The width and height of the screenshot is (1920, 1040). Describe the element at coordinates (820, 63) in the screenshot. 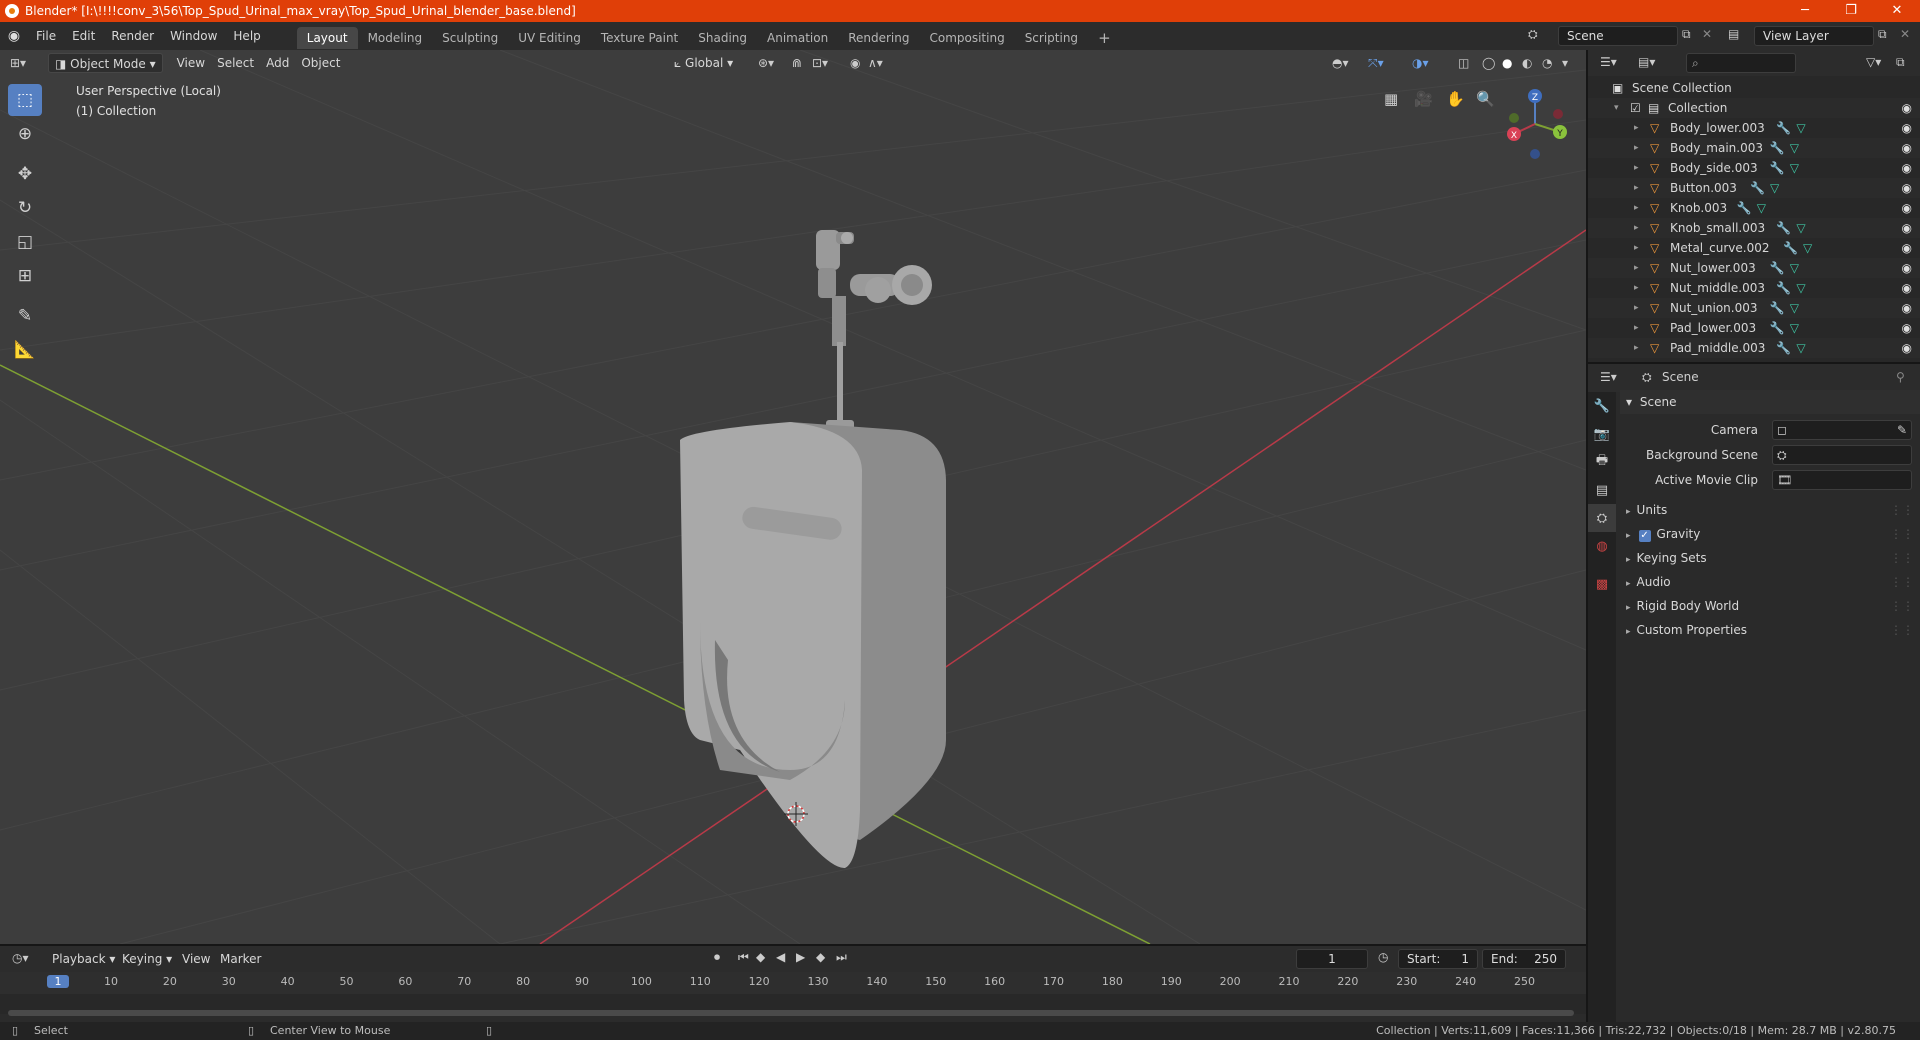

I see `snap-target-icon: ⊡▾` at that location.